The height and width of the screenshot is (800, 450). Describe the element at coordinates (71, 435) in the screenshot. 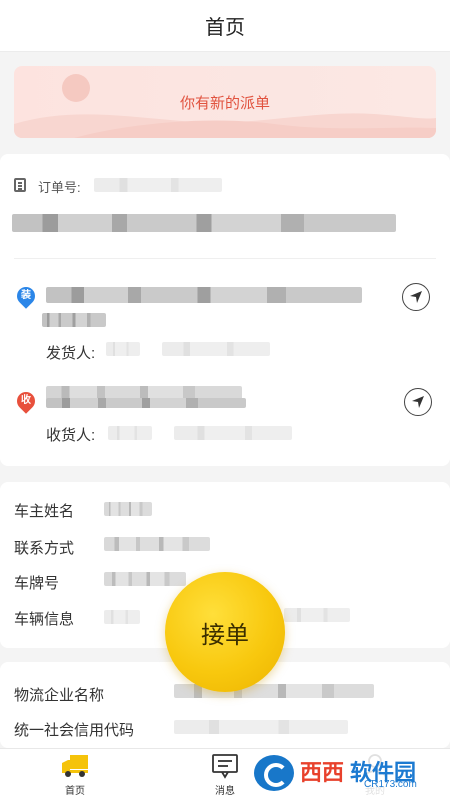

I see `consignee-label: 收货人:` at that location.